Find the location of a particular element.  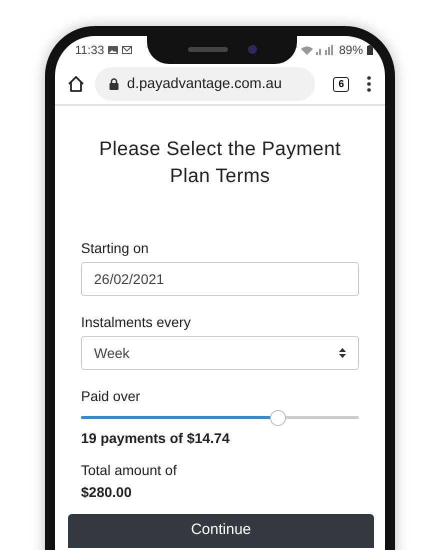

field-label: Paid over is located at coordinates (111, 396).